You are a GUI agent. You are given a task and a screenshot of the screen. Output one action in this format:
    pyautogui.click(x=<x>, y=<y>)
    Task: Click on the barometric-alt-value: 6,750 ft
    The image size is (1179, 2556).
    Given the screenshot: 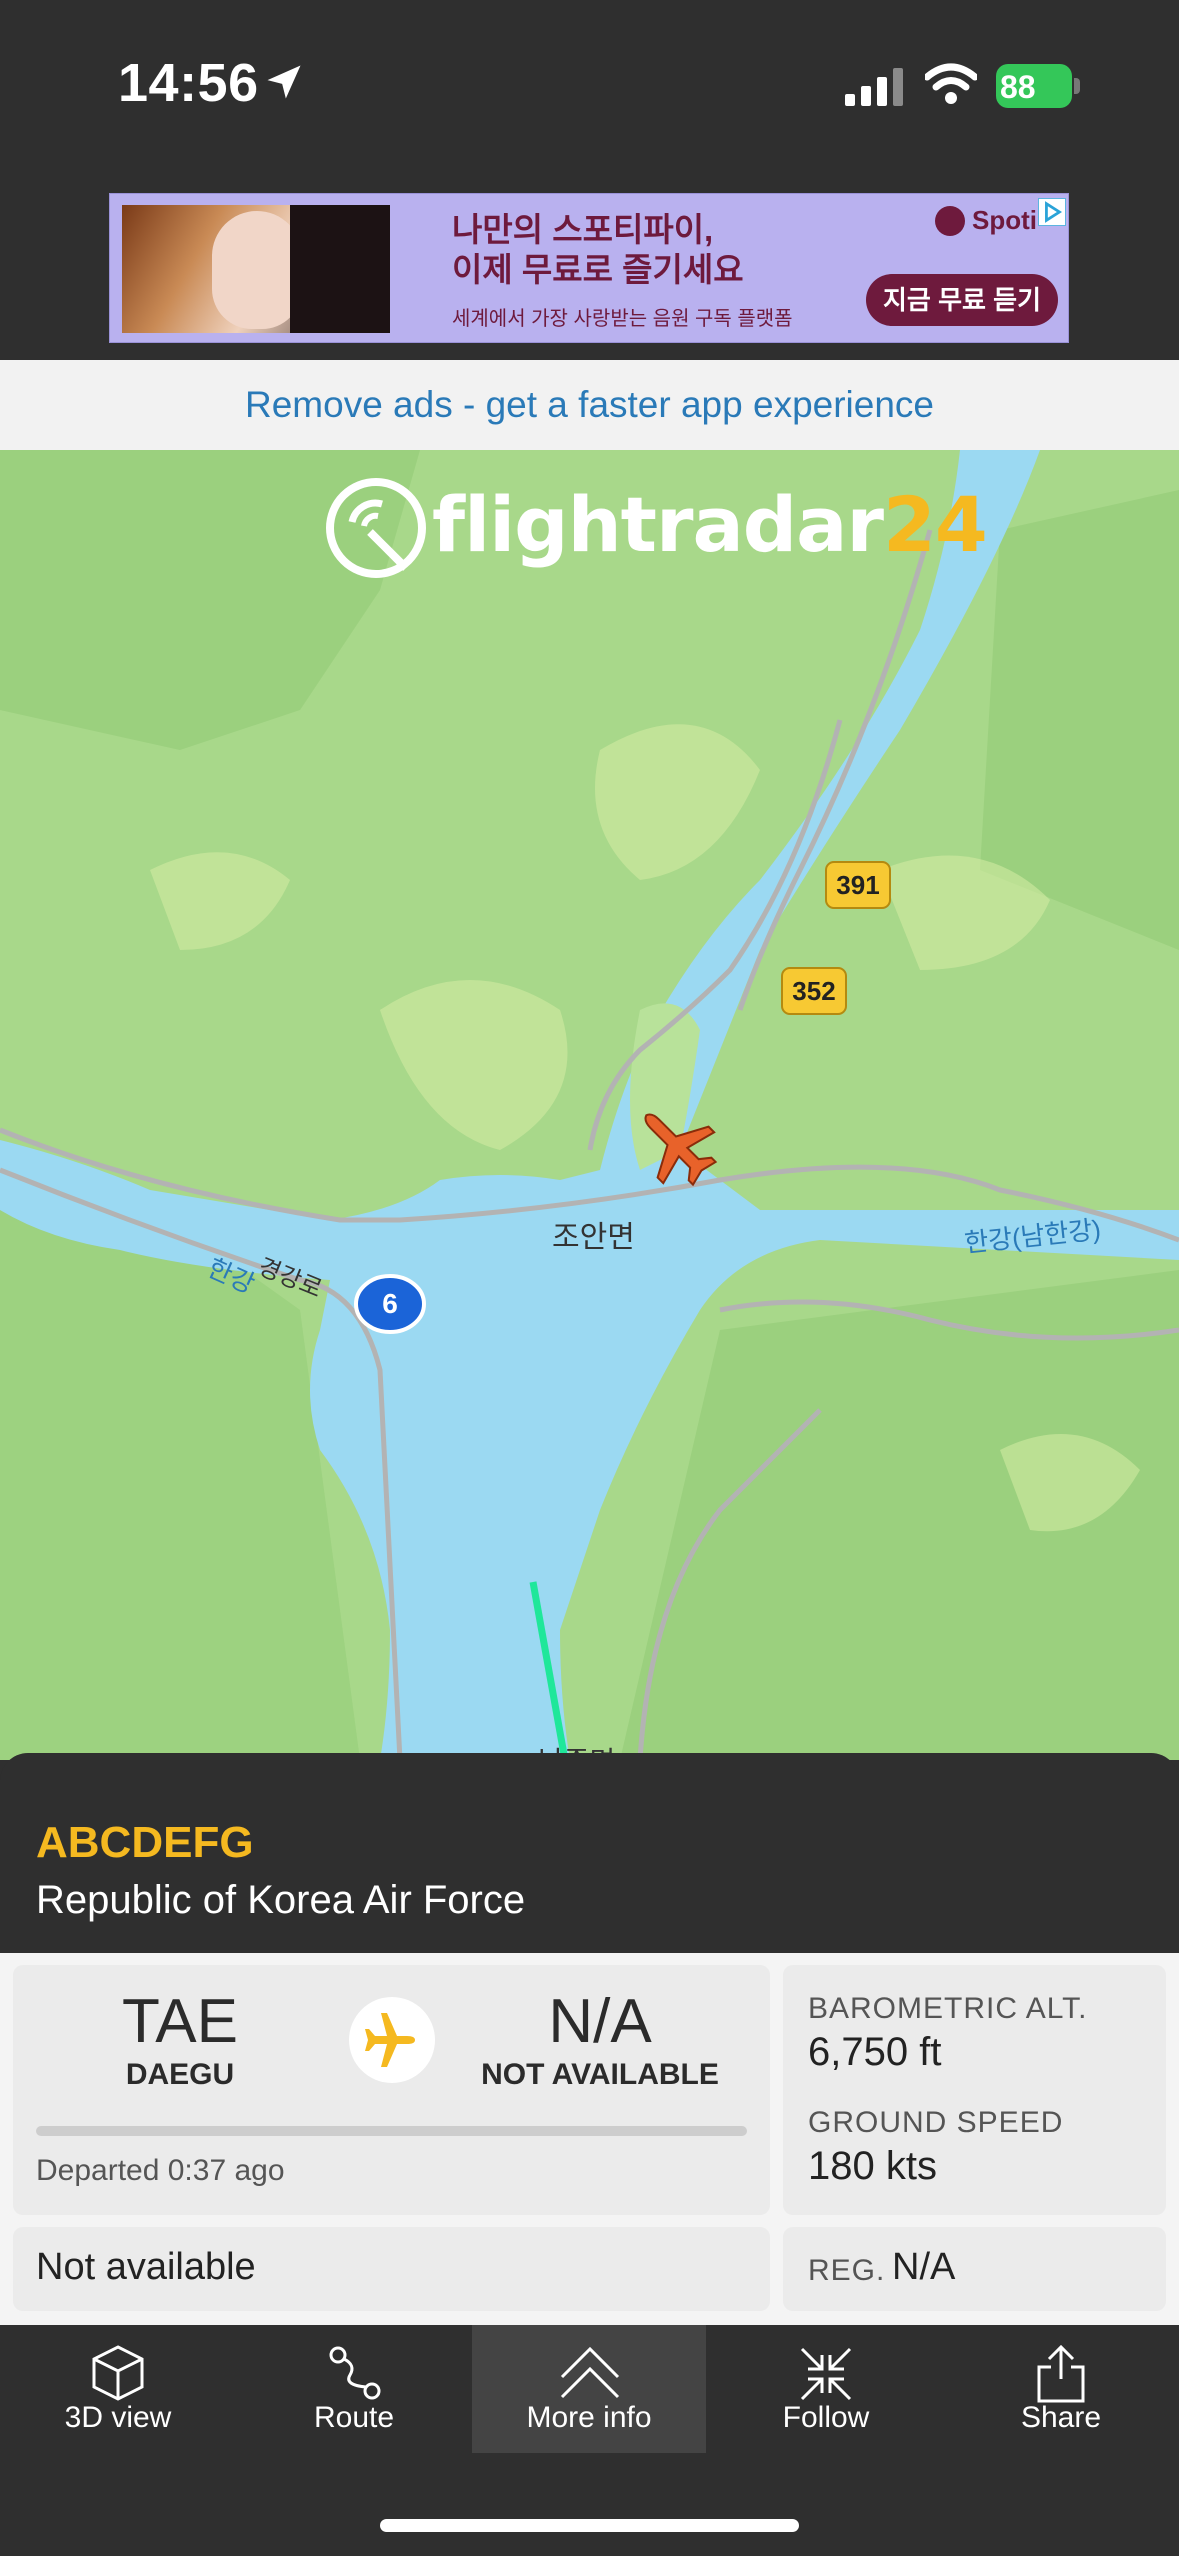 What is the action you would take?
    pyautogui.click(x=875, y=2052)
    